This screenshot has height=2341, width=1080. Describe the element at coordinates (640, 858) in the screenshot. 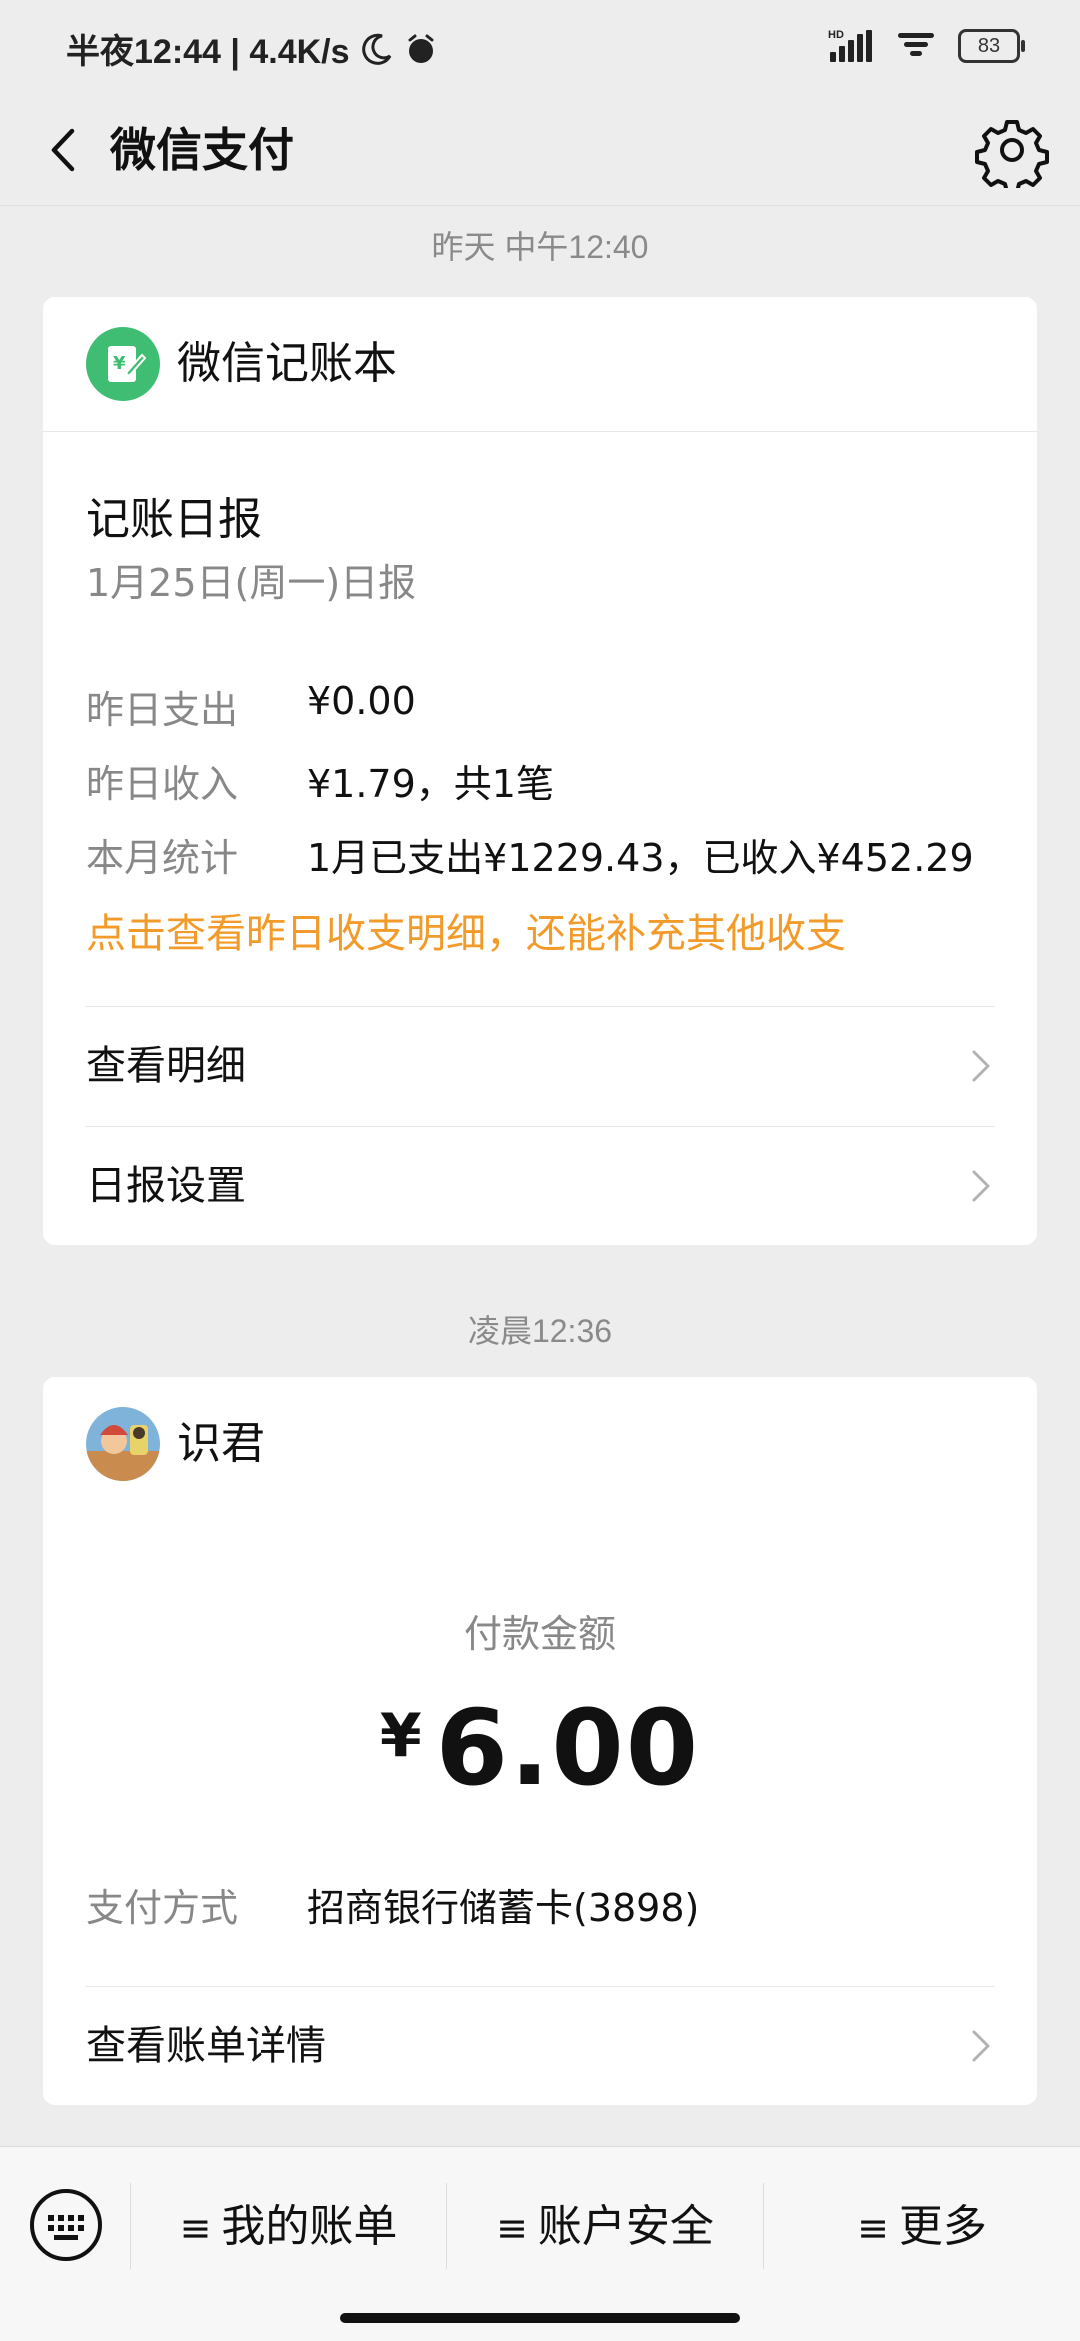

I see `month-stats-value: 1月已支出¥1229.43，已收入¥452.29` at that location.